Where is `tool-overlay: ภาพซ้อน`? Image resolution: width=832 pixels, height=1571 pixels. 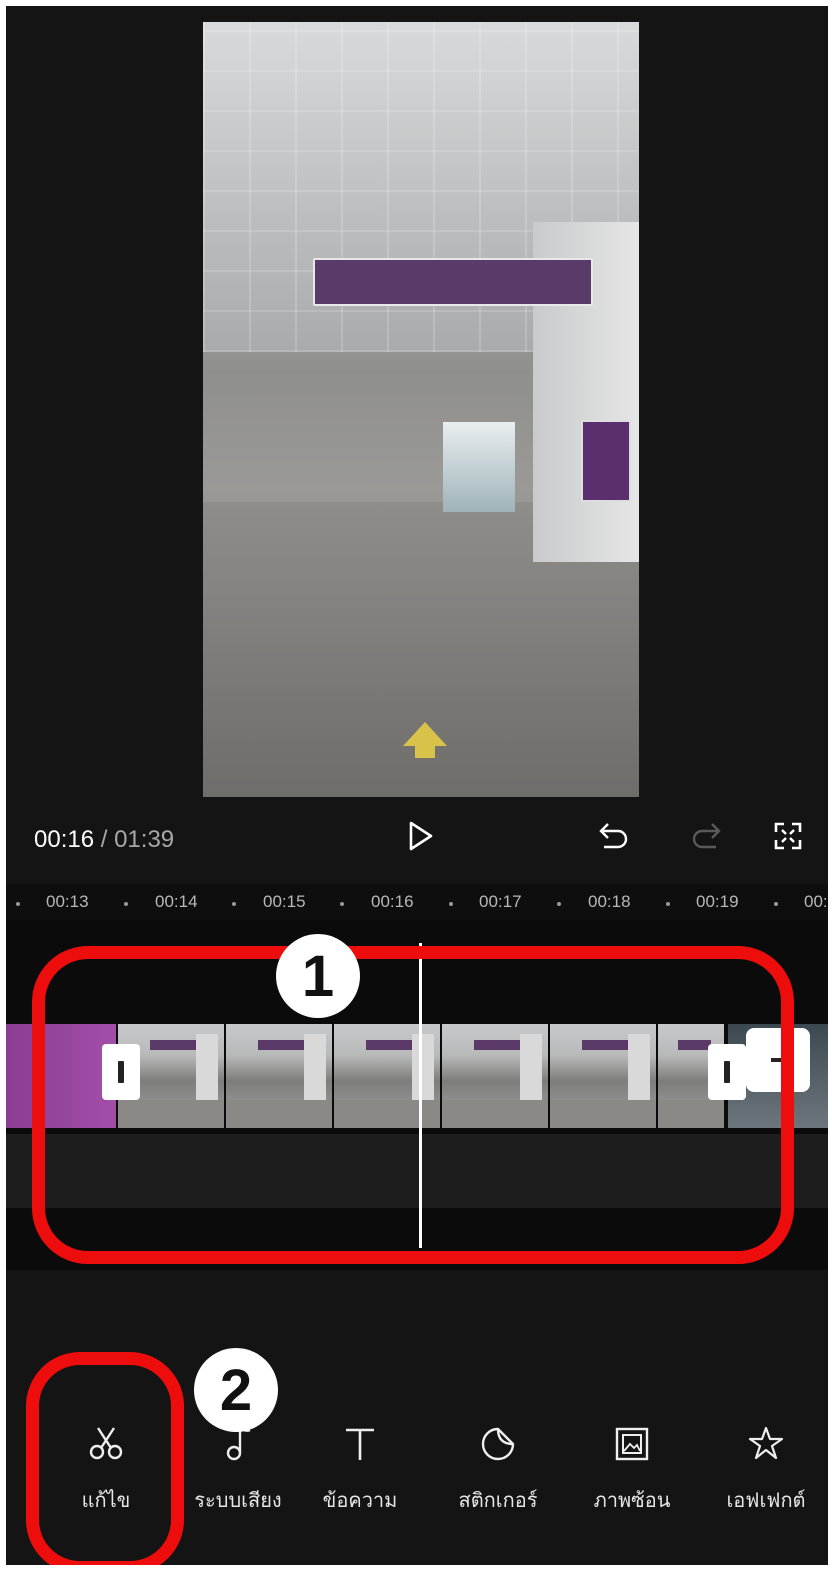
tool-overlay: ภาพซ้อน is located at coordinates (632, 1471).